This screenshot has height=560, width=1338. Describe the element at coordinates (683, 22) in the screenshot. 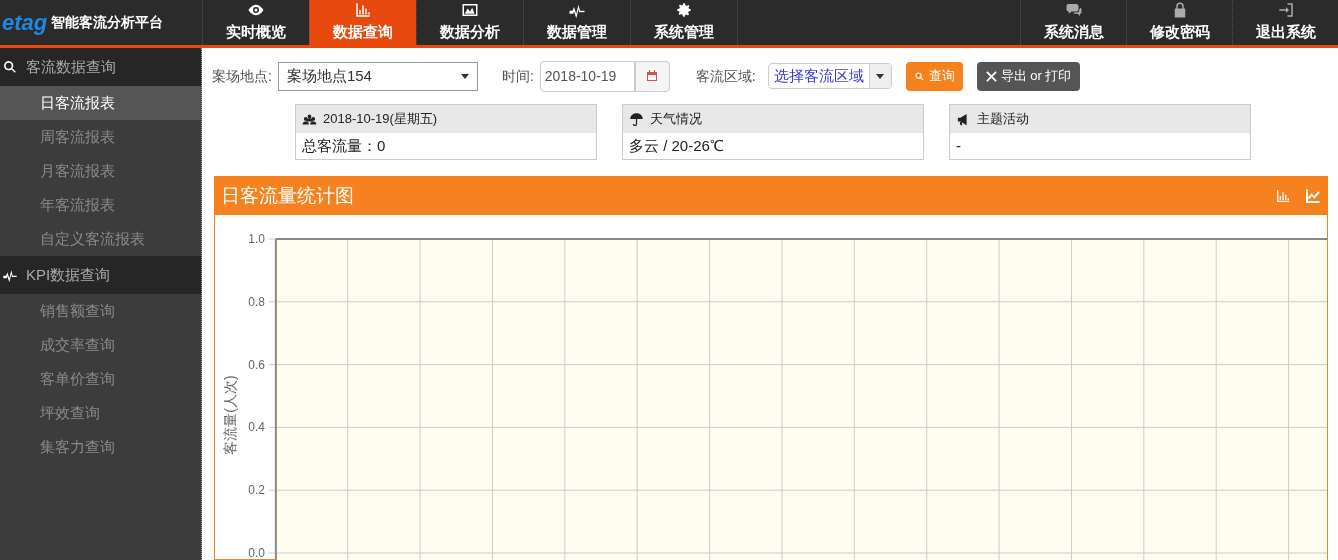

I see `nav-tab: 系统管理` at that location.